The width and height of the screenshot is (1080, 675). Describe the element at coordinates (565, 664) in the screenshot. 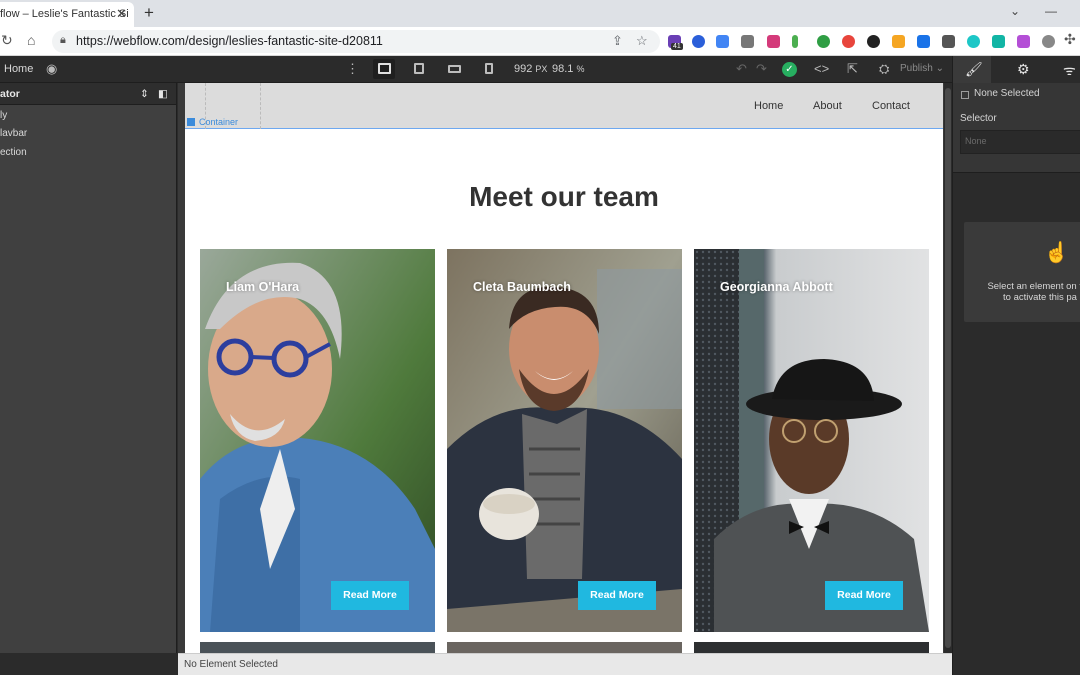

I see `breadcrumb-status-bar: No Element Selected` at that location.